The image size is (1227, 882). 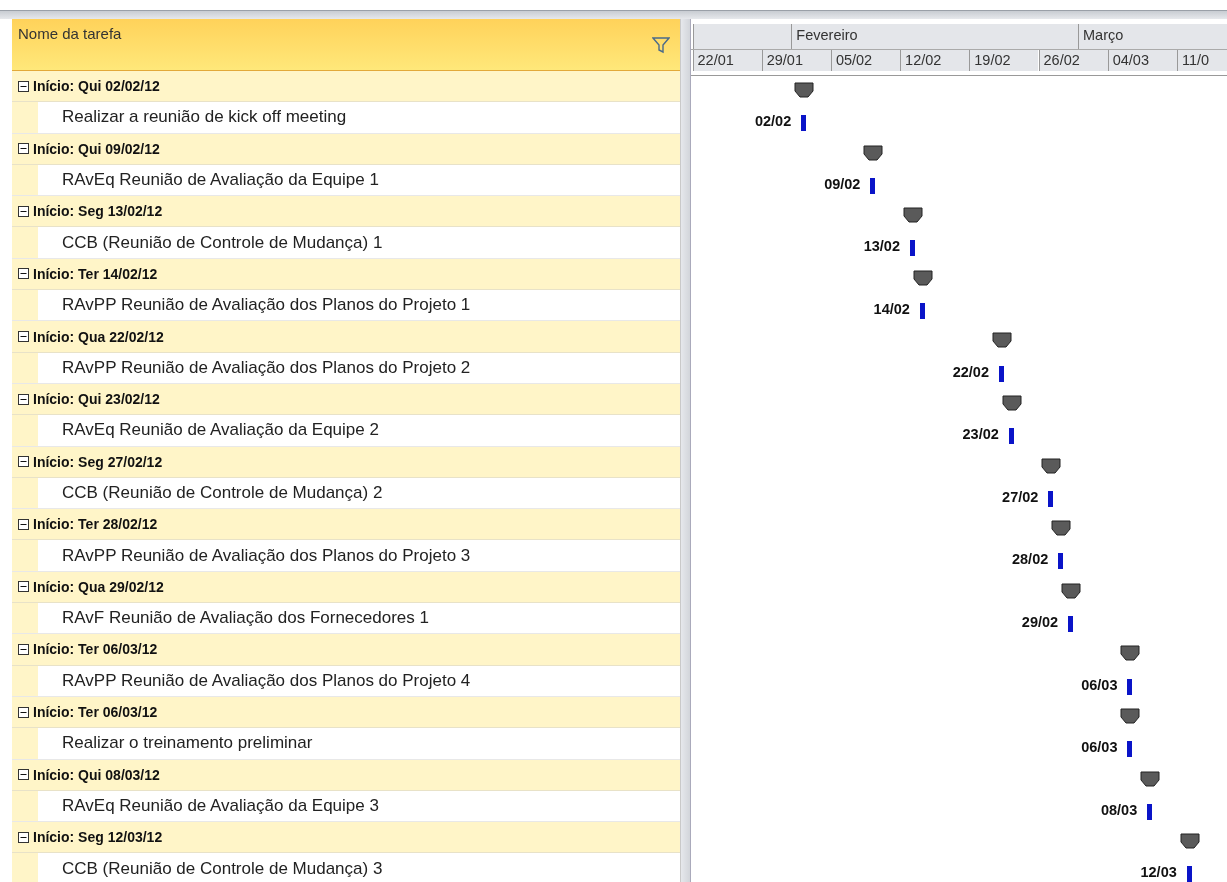 I want to click on task-name: RAvEq Reunião de Avaliação da Equipe 1, so click(x=220, y=180).